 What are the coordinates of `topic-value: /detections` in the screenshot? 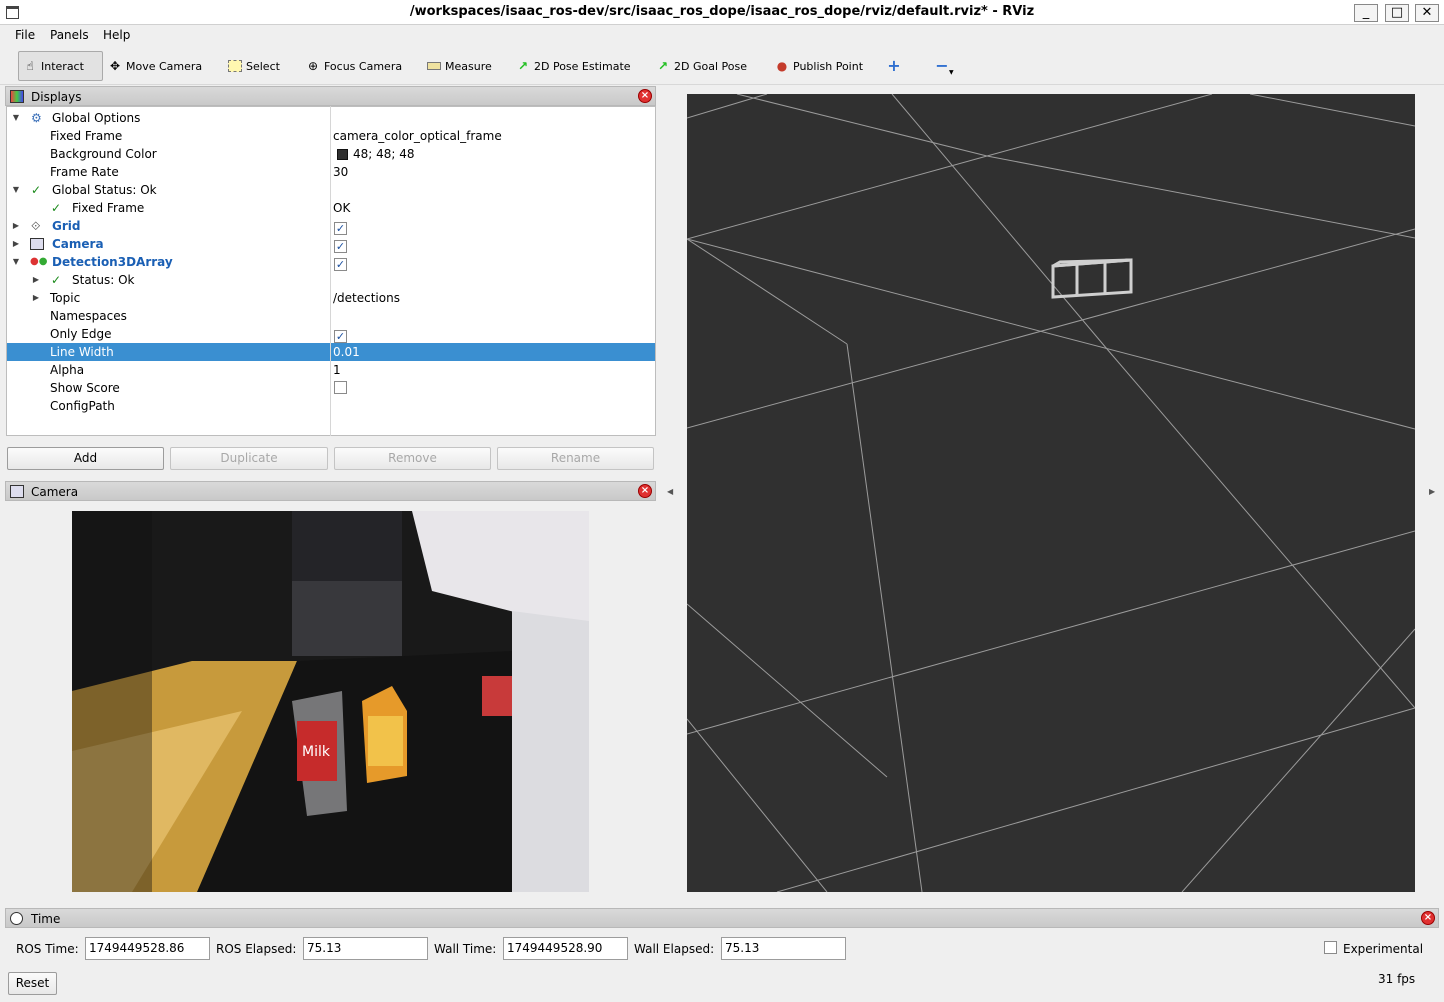 It's located at (366, 298).